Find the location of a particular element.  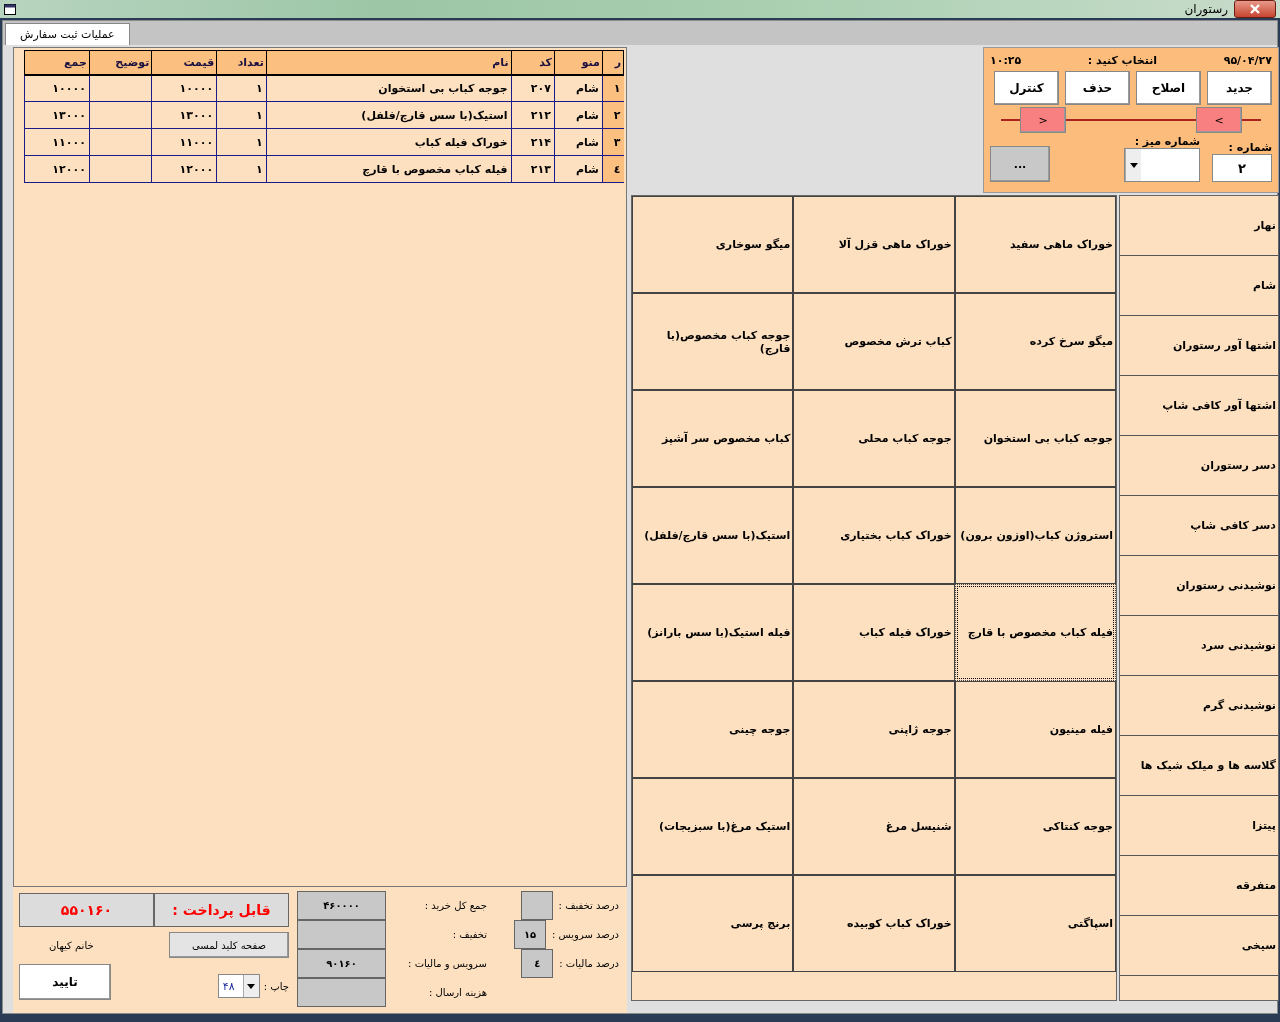

print-label: چاپ : is located at coordinates (276, 986).